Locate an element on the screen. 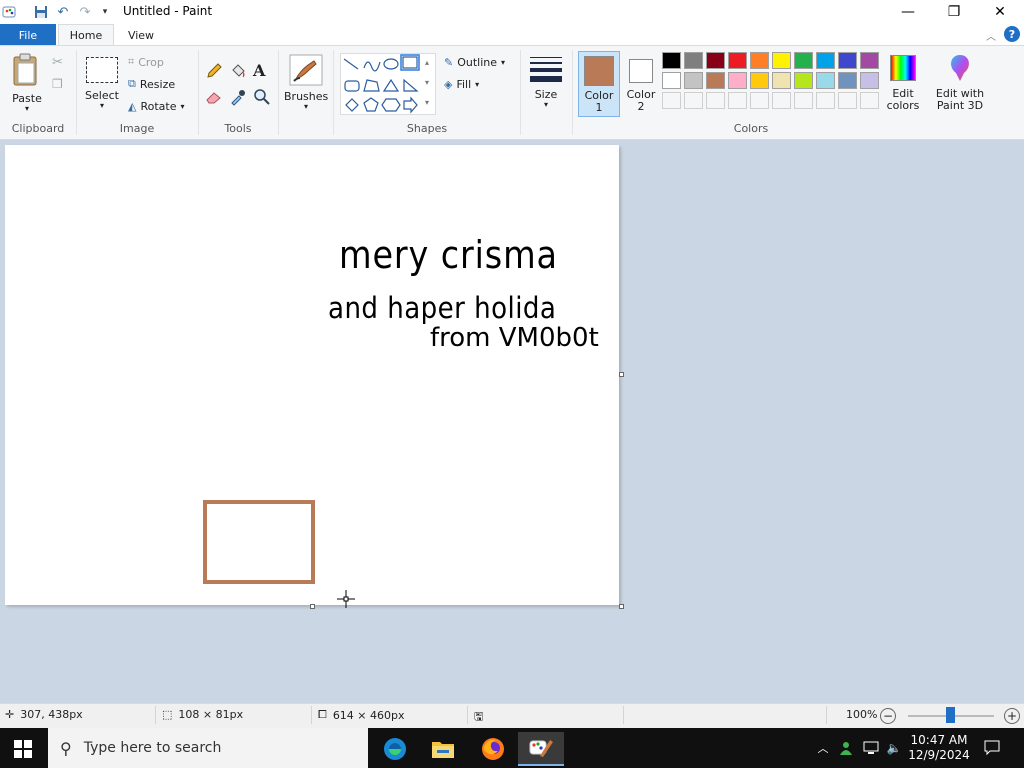  paste-dropdown-icon: ▾ is located at coordinates (27, 109).